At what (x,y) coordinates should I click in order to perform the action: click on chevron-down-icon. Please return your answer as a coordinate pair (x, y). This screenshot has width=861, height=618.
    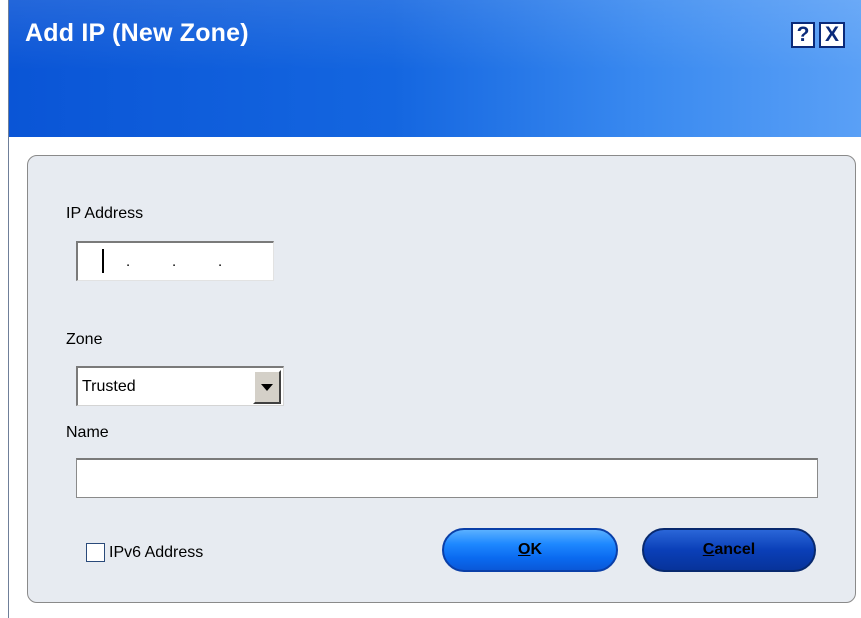
    Looking at the image, I should click on (267, 387).